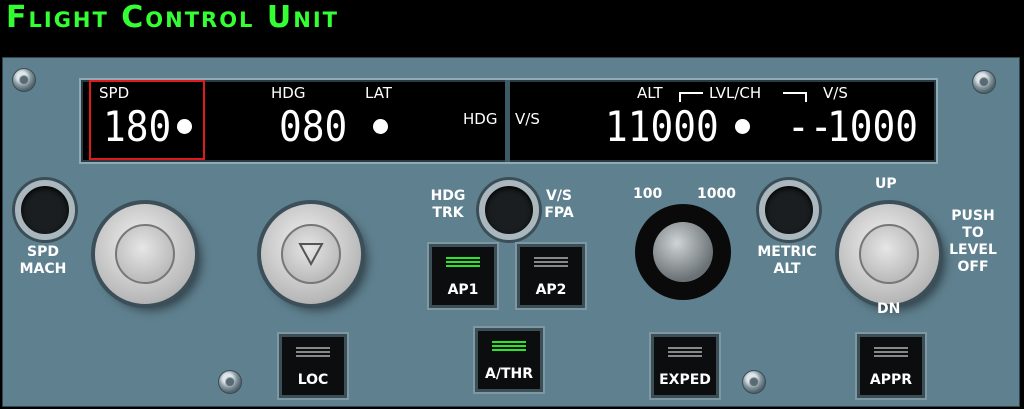 The width and height of the screenshot is (1024, 409). Describe the element at coordinates (886, 184) in the screenshot. I see `up-label: UP` at that location.